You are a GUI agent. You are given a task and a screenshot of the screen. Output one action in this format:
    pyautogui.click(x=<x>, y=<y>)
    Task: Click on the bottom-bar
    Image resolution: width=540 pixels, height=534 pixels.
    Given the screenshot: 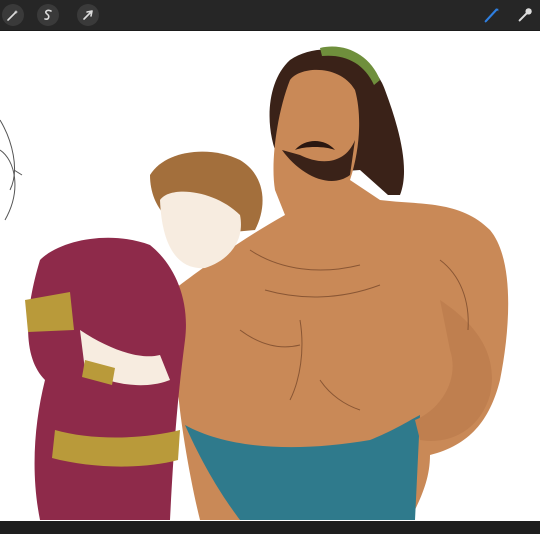 What is the action you would take?
    pyautogui.click(x=270, y=527)
    